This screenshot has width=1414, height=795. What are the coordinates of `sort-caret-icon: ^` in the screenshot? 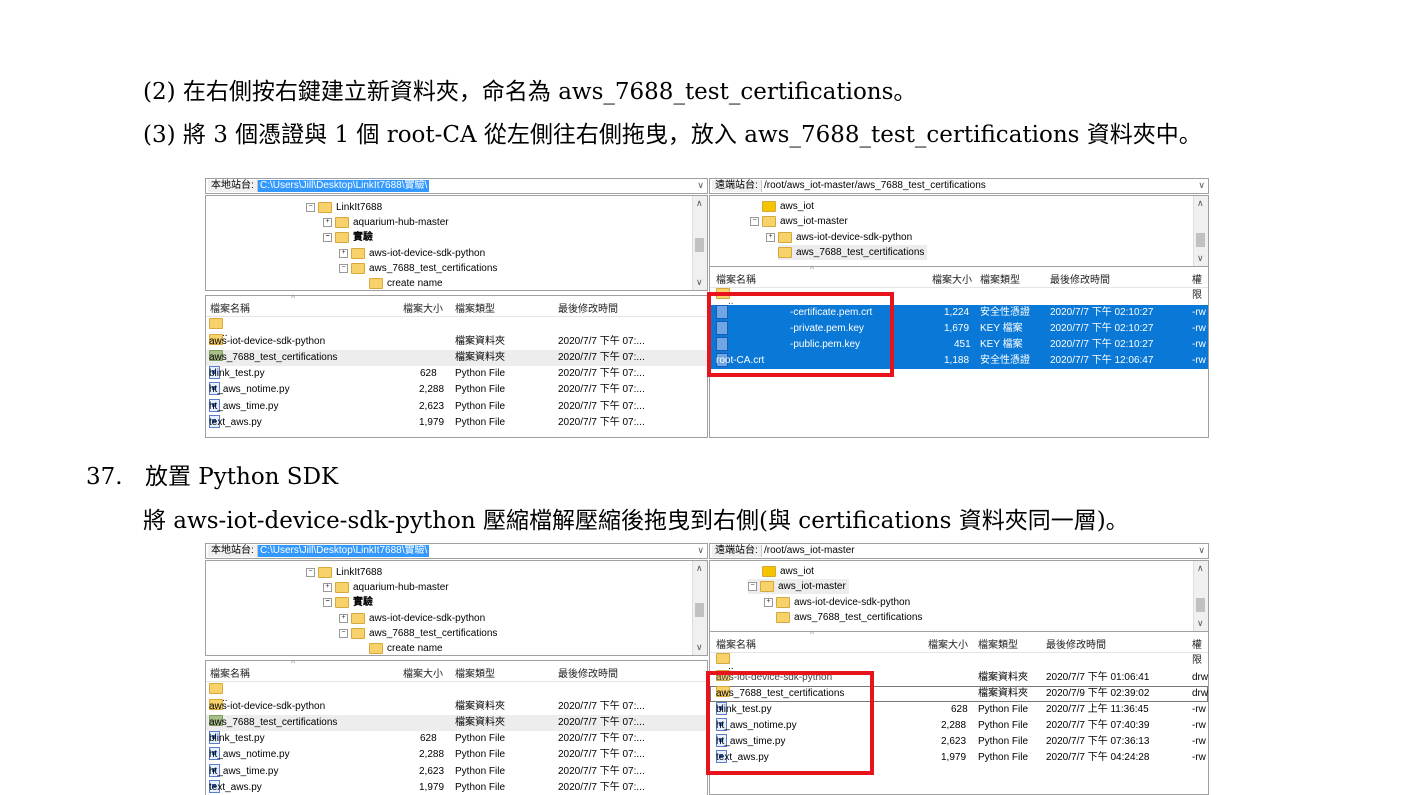 It's located at (812, 634).